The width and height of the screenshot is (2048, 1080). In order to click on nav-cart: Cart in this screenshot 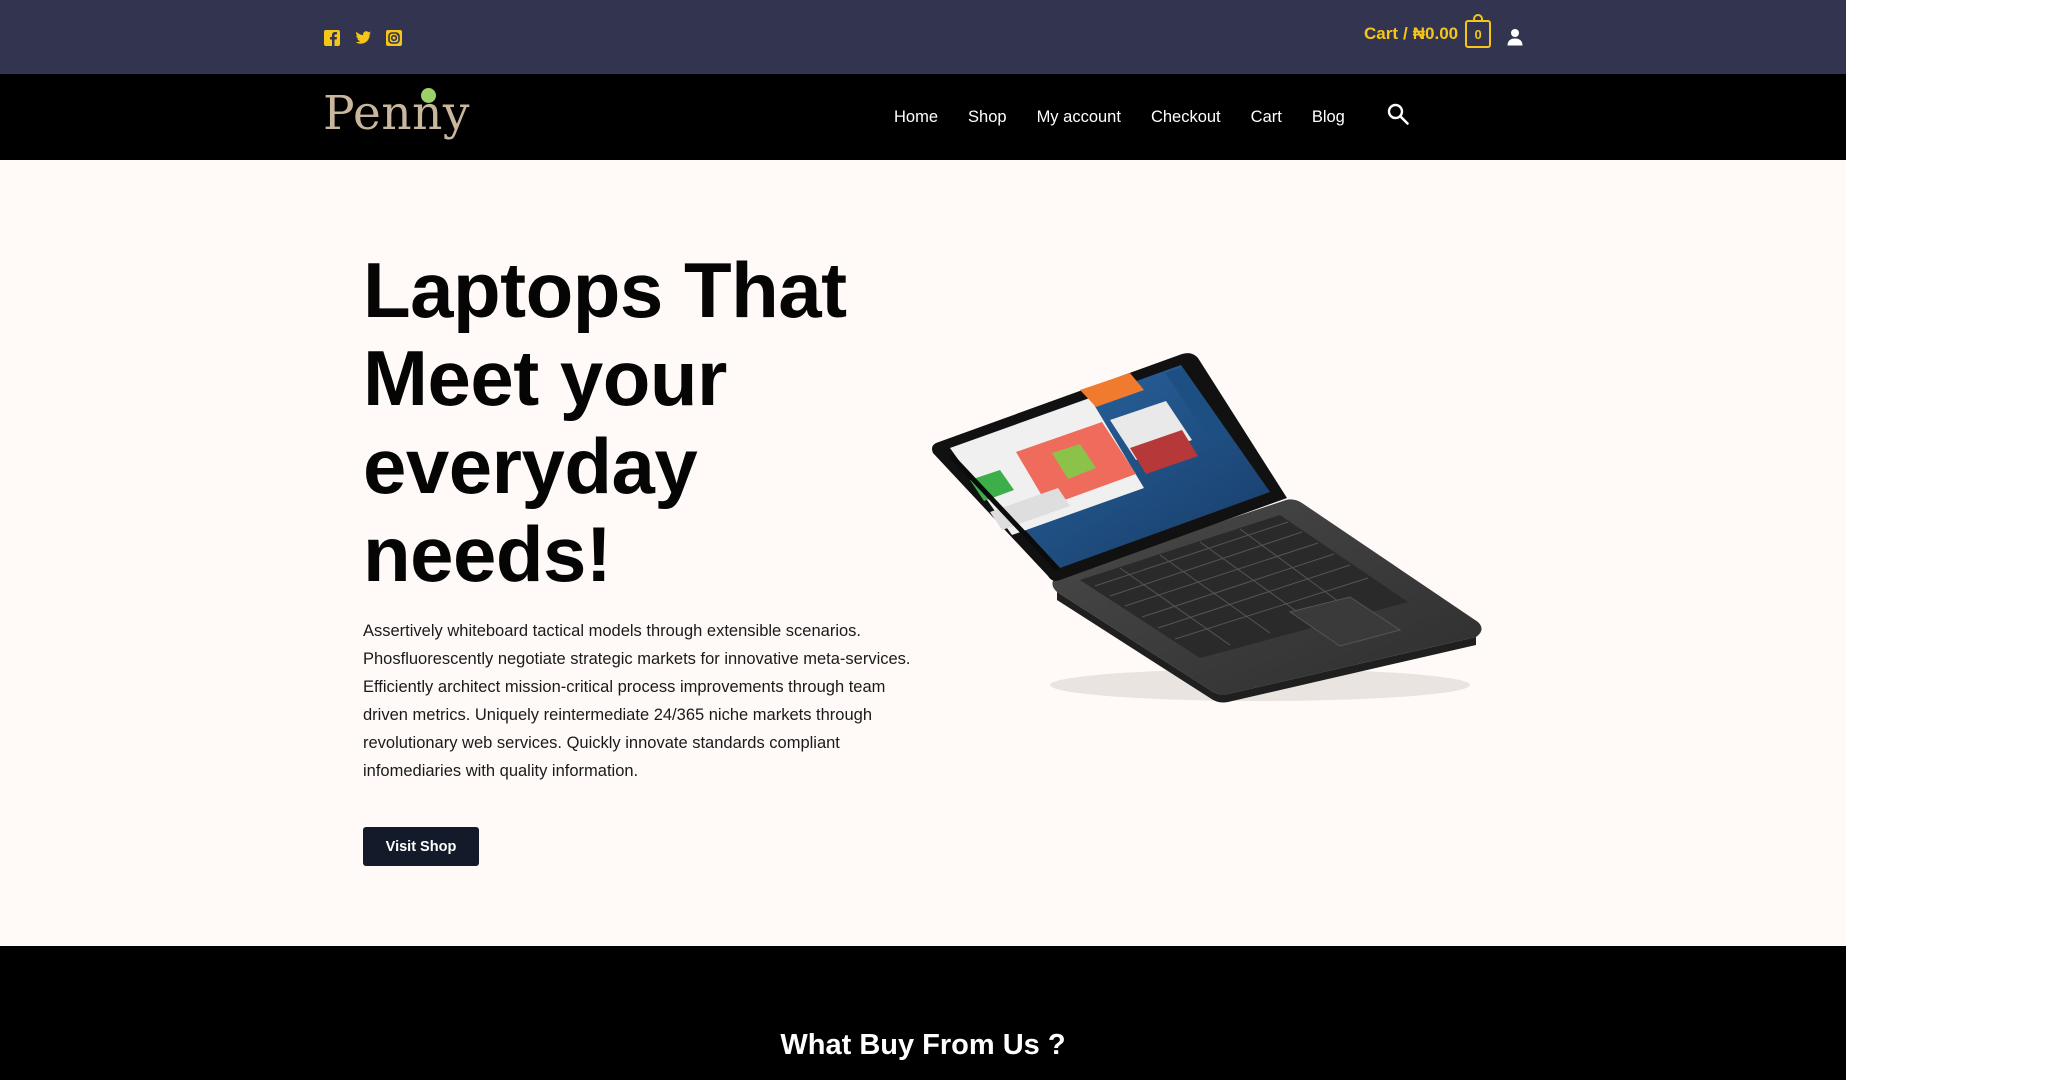, I will do `click(1266, 117)`.